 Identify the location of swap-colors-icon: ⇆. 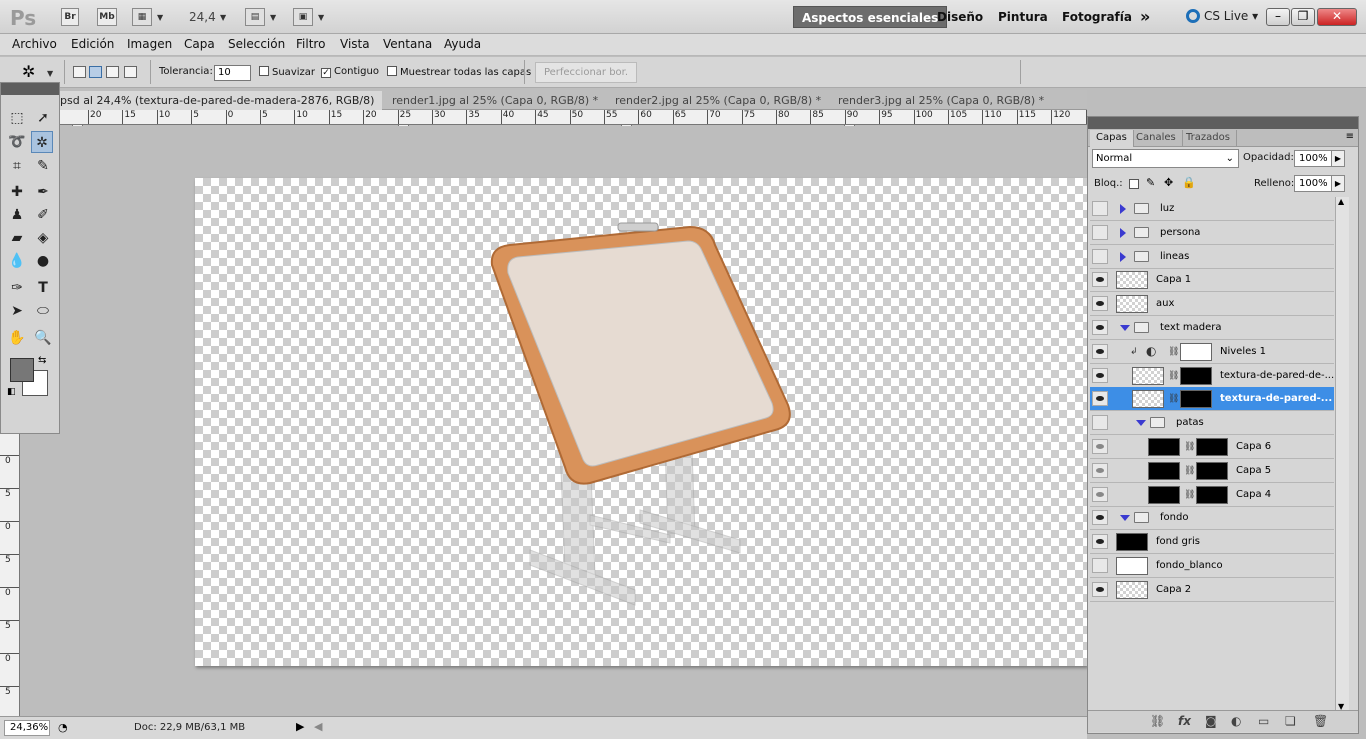
(42, 360).